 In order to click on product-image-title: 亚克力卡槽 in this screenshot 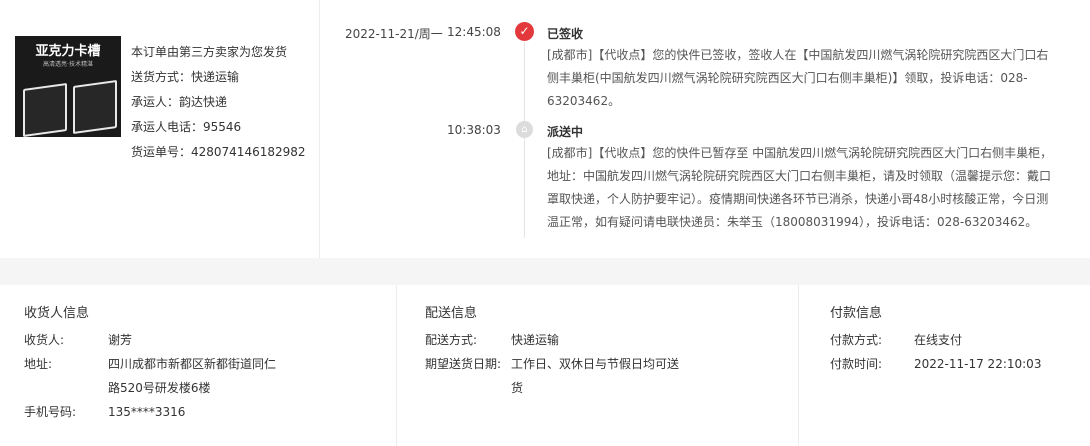, I will do `click(68, 51)`.